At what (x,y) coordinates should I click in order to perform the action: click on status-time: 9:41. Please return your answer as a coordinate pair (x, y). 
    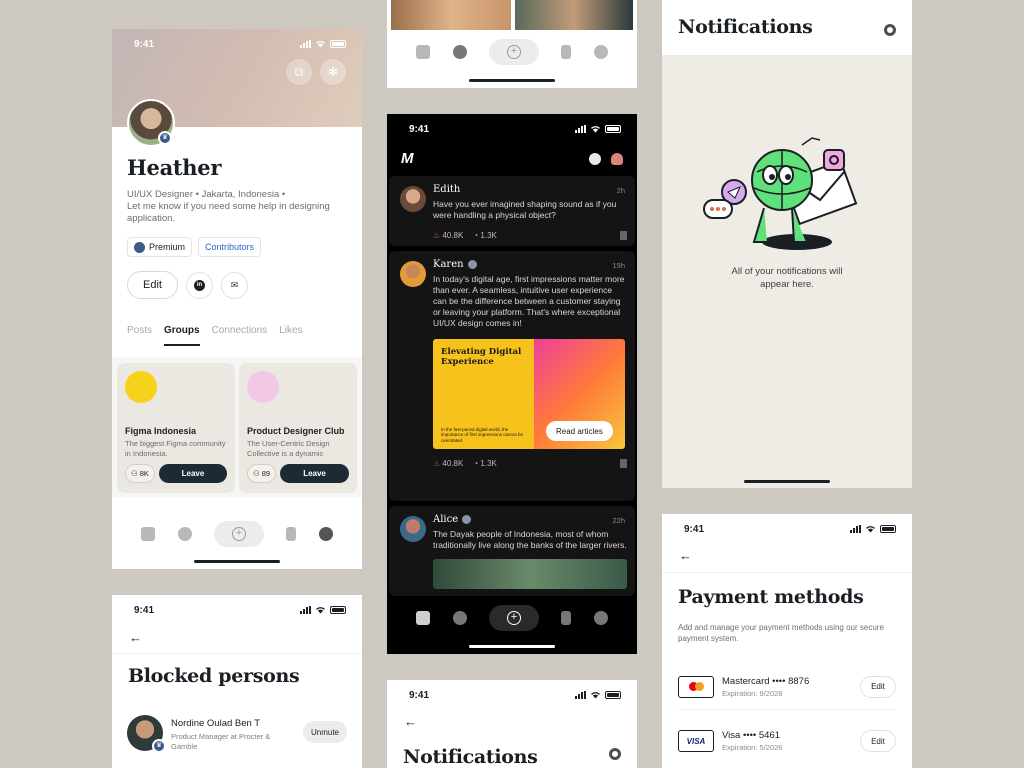
    Looking at the image, I should click on (419, 129).